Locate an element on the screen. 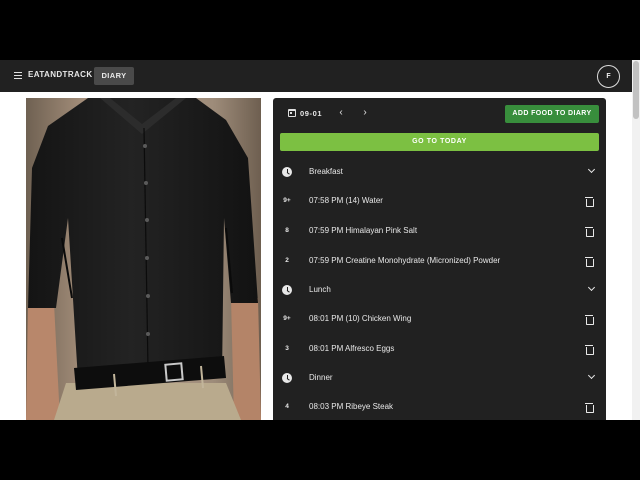 Image resolution: width=640 pixels, height=480 pixels. list-item: 8 07:59 PM Himalayan Pink Salt is located at coordinates (439, 231).